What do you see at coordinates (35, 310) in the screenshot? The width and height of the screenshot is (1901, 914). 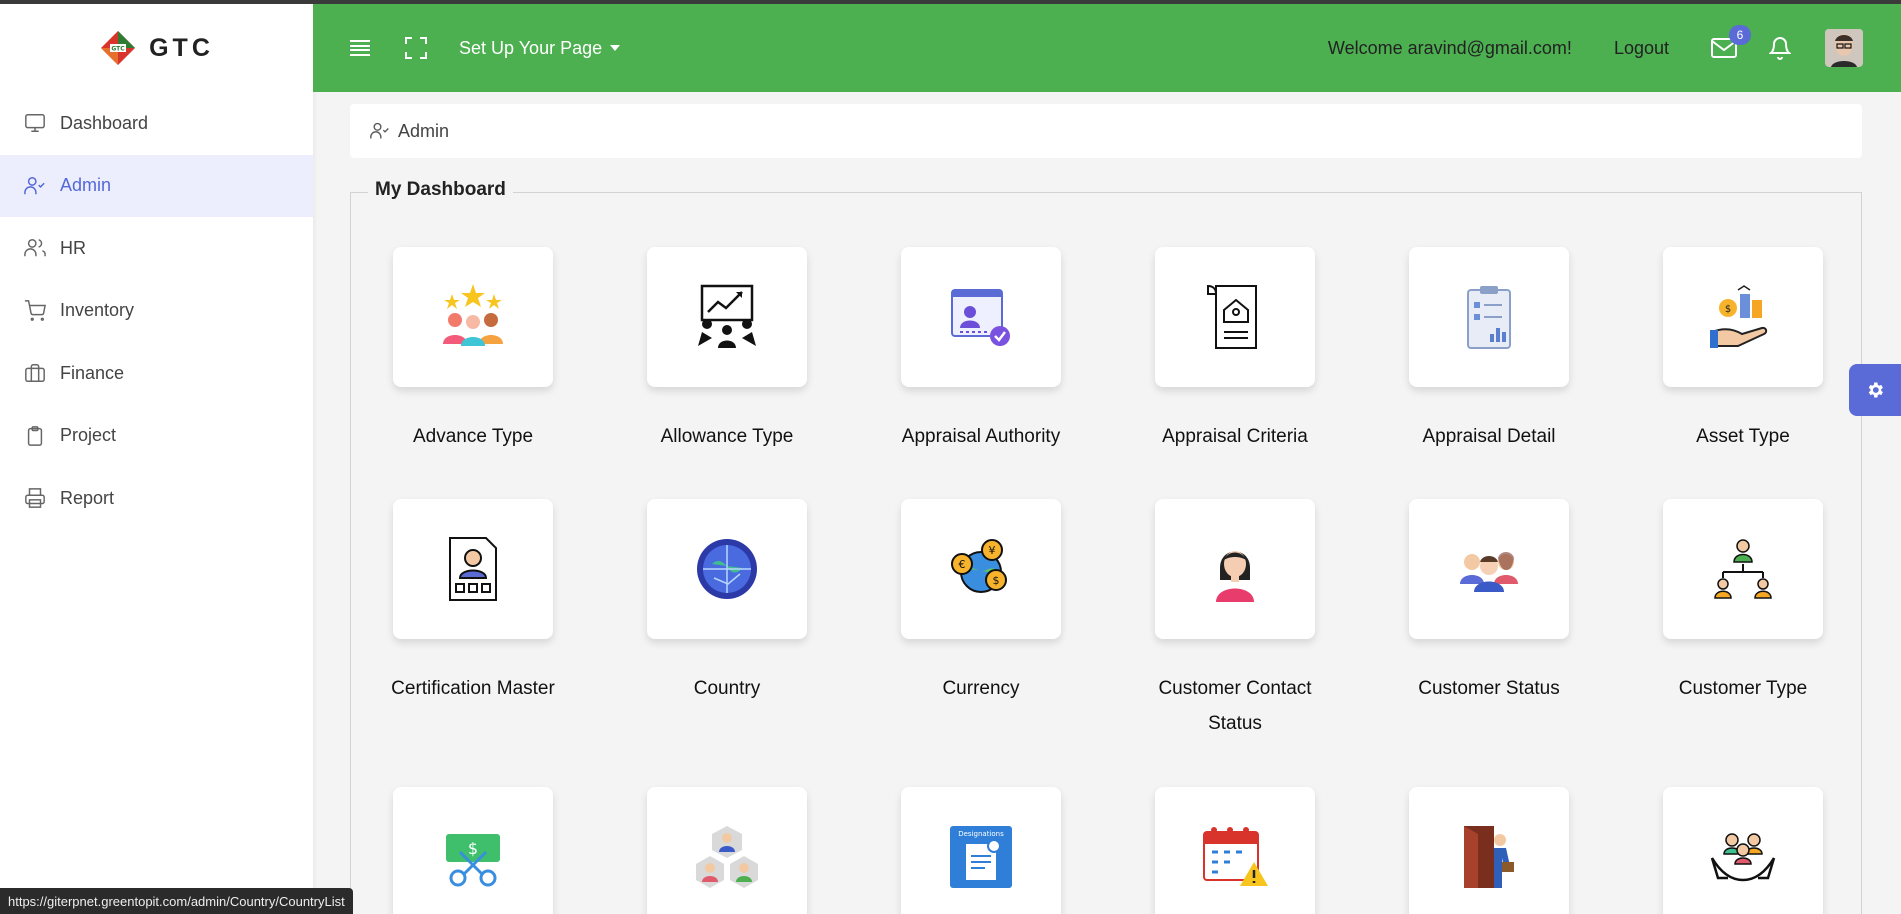 I see `cart-icon` at bounding box center [35, 310].